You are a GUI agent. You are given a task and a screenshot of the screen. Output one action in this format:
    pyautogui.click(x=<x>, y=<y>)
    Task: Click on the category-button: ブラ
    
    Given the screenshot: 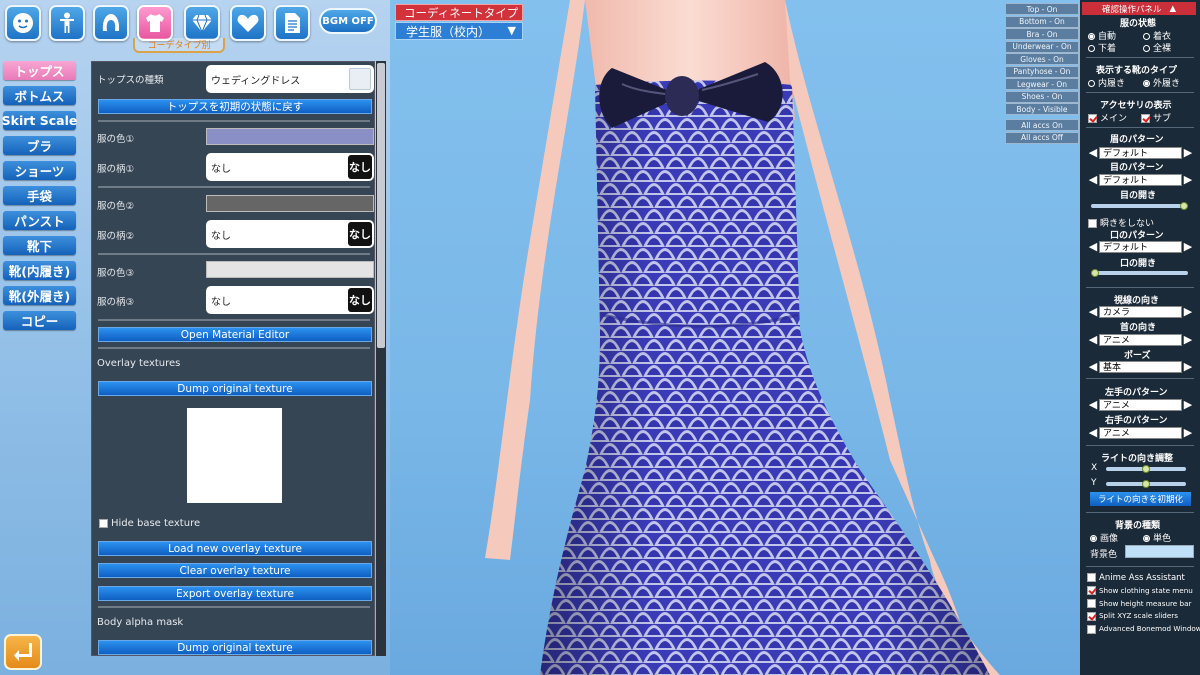 What is the action you would take?
    pyautogui.click(x=39, y=145)
    